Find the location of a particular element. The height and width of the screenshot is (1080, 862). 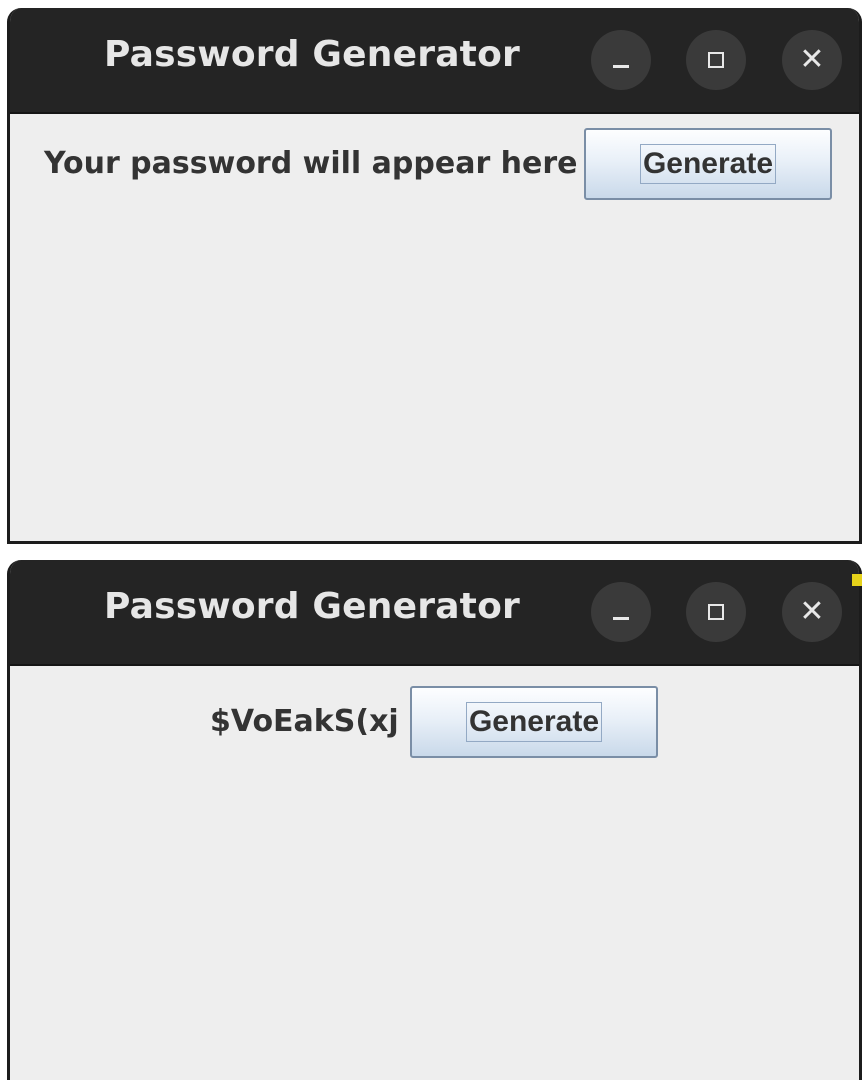

password-label: Your password will appear here is located at coordinates (311, 163).